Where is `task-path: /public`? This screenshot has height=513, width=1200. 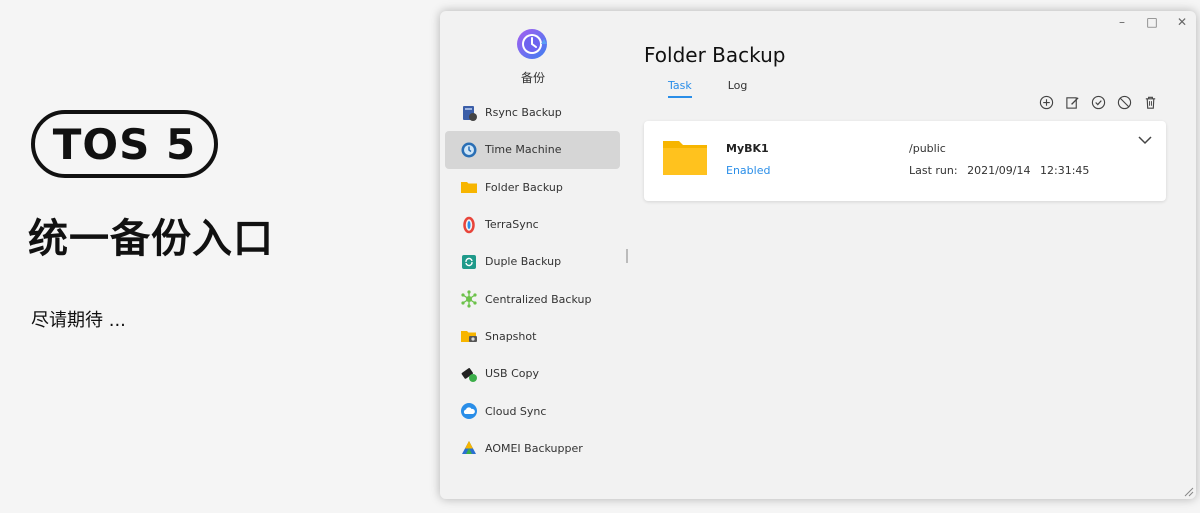
task-path: /public is located at coordinates (927, 148).